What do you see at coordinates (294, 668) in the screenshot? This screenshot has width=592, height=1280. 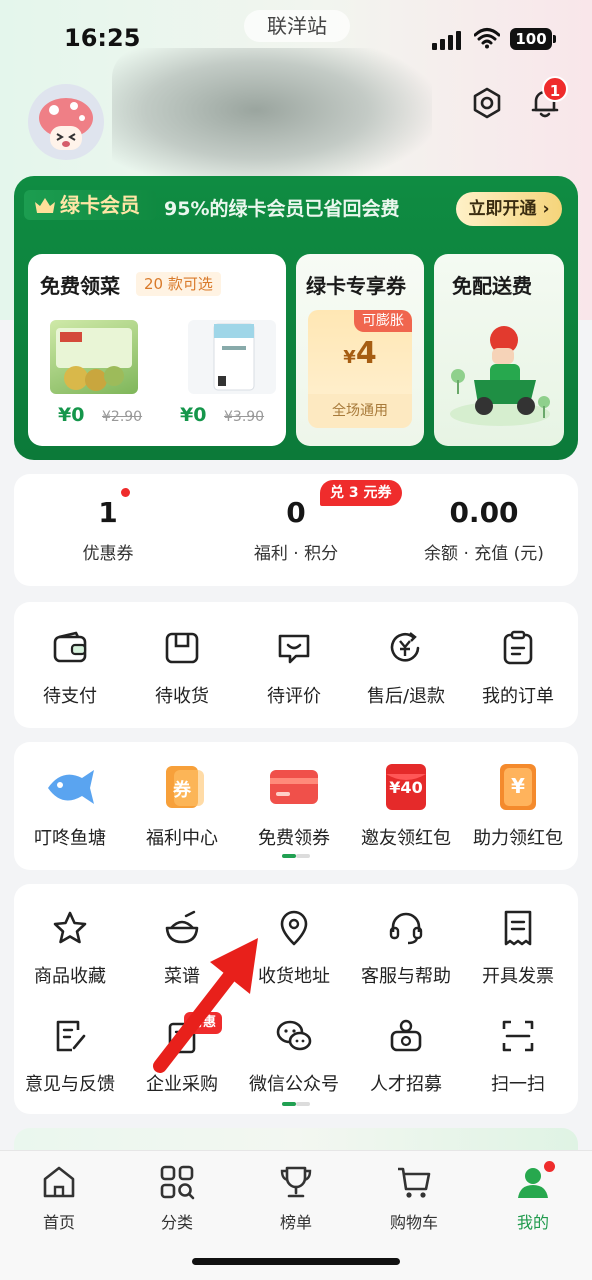 I see `order-pending-review: 待评价` at bounding box center [294, 668].